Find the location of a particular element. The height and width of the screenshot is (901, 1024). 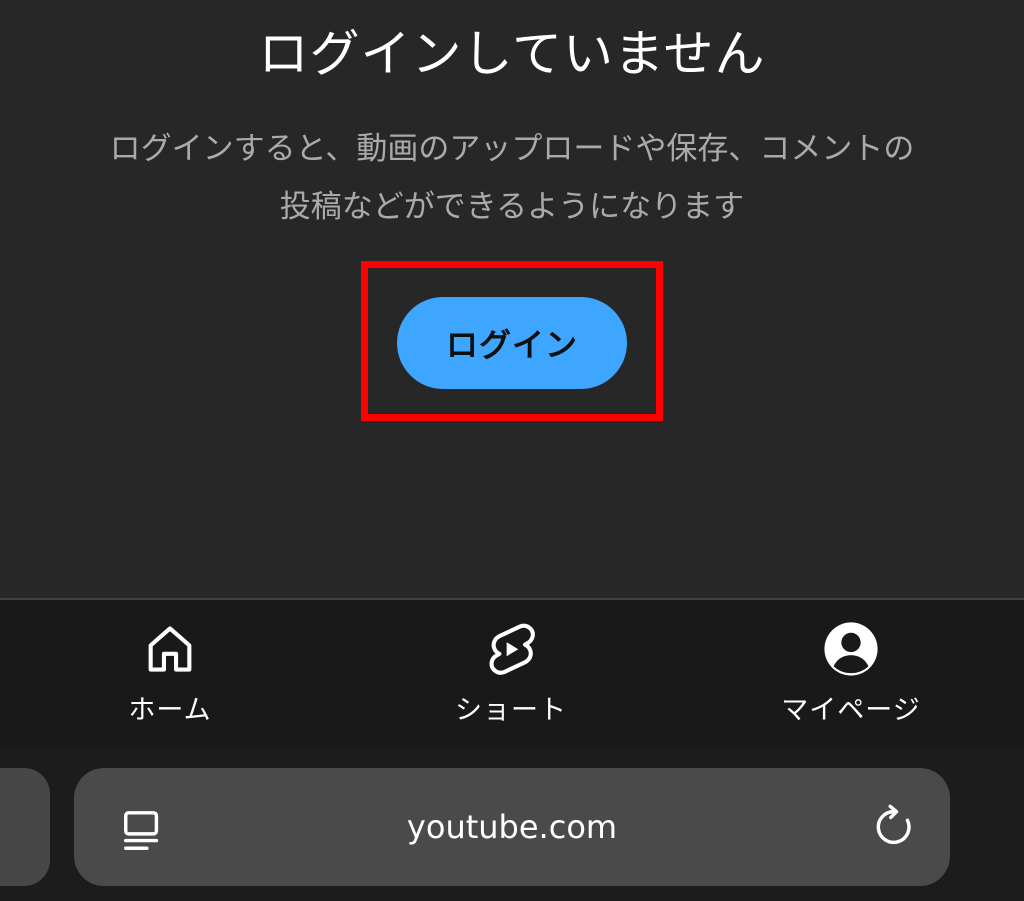

login-button: ログイン is located at coordinates (512, 343).